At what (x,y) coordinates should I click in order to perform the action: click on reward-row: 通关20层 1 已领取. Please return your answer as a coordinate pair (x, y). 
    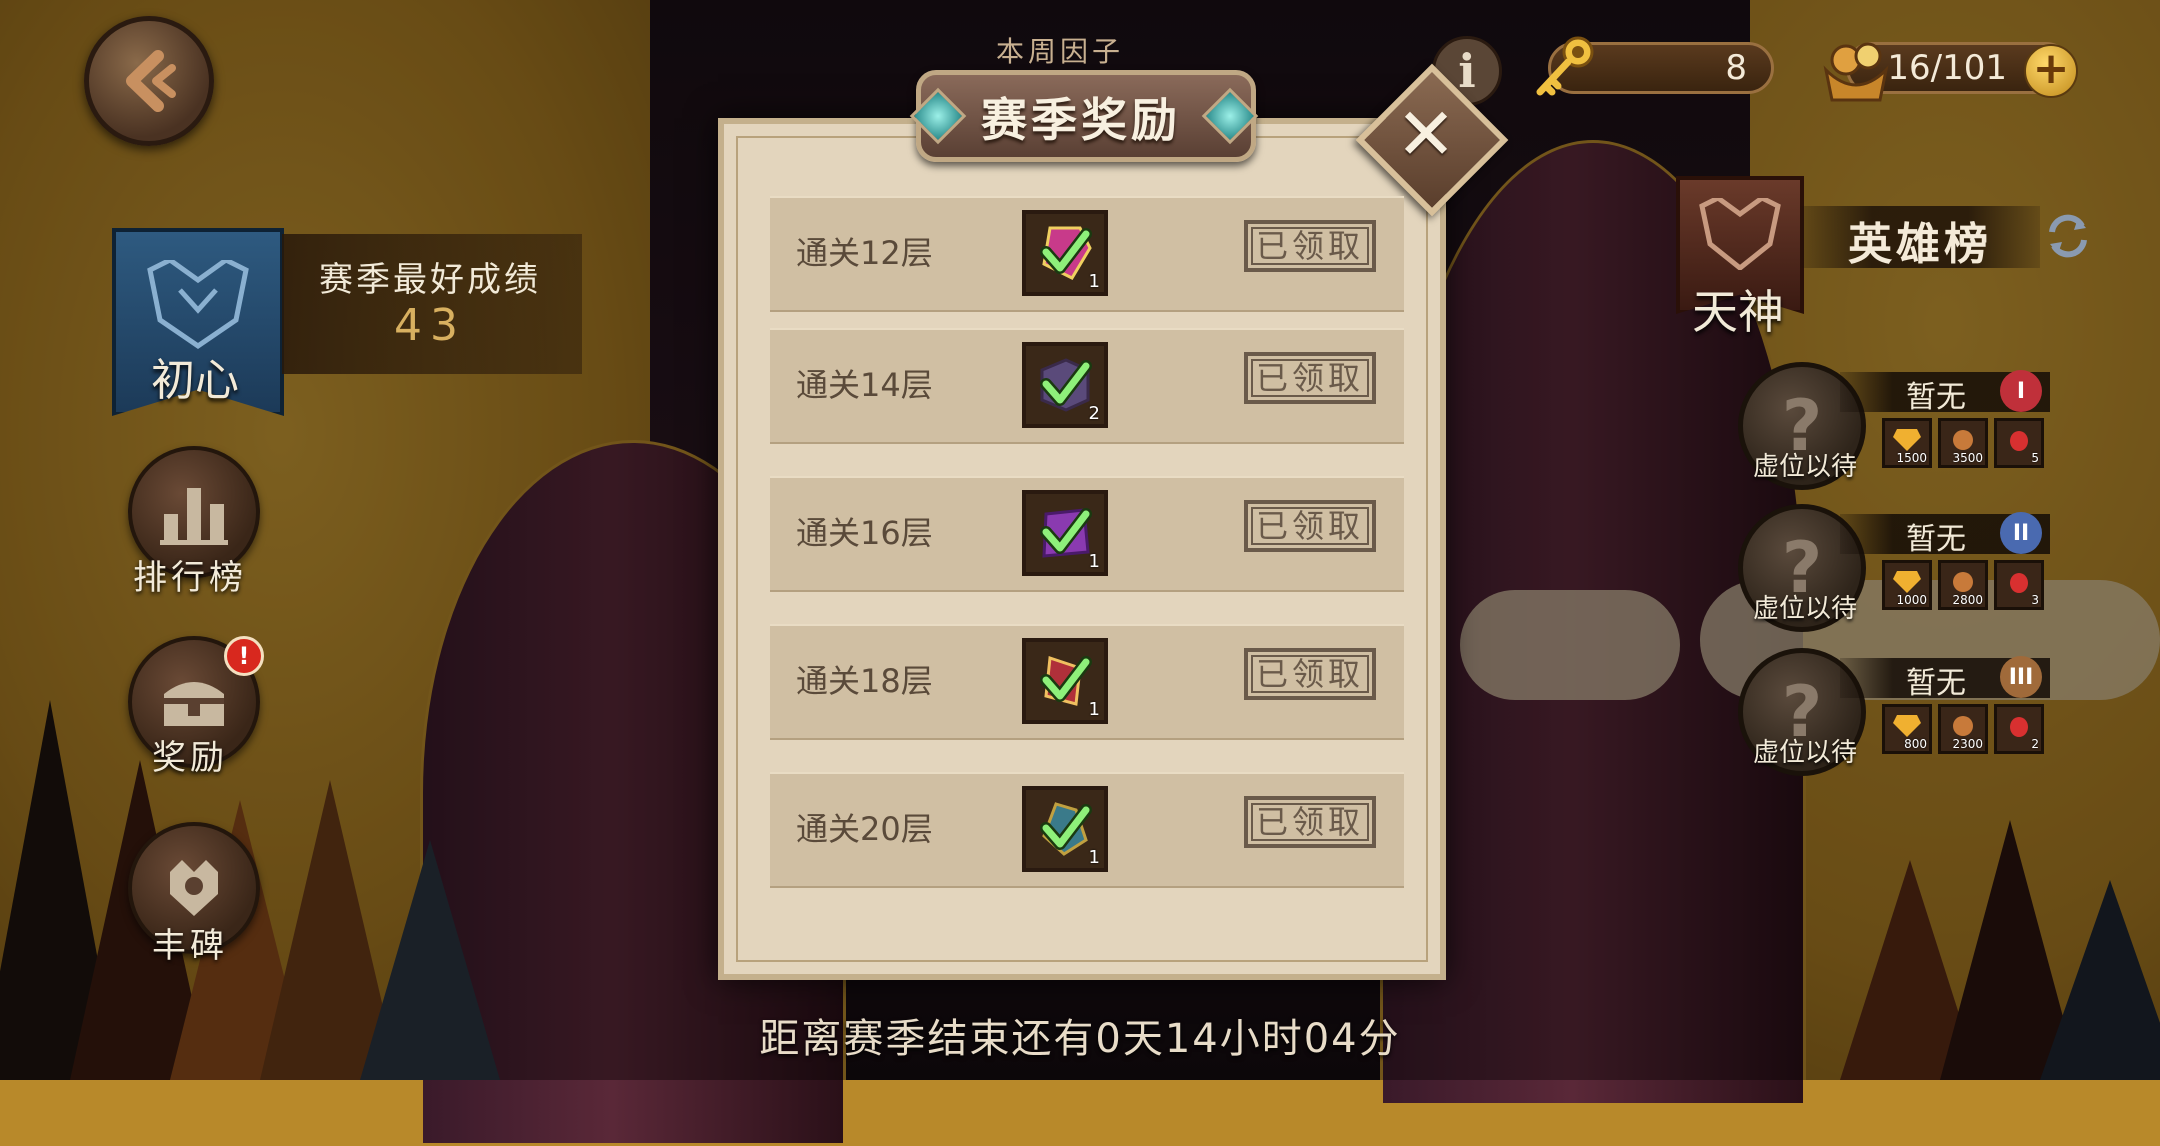
    Looking at the image, I should click on (1087, 830).